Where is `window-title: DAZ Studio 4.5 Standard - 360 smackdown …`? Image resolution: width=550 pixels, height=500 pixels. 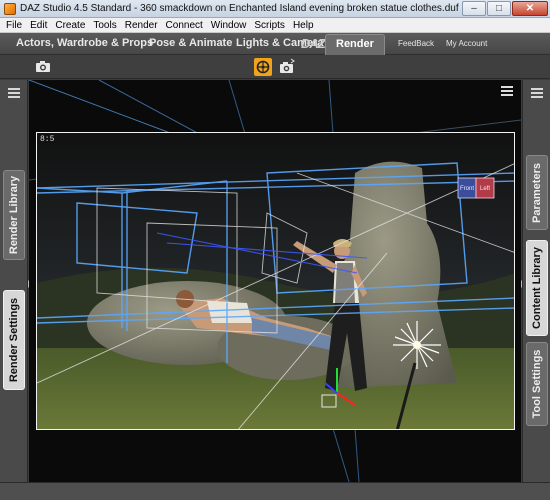 window-title: DAZ Studio 4.5 Standard - 360 smackdown … is located at coordinates (239, 8).